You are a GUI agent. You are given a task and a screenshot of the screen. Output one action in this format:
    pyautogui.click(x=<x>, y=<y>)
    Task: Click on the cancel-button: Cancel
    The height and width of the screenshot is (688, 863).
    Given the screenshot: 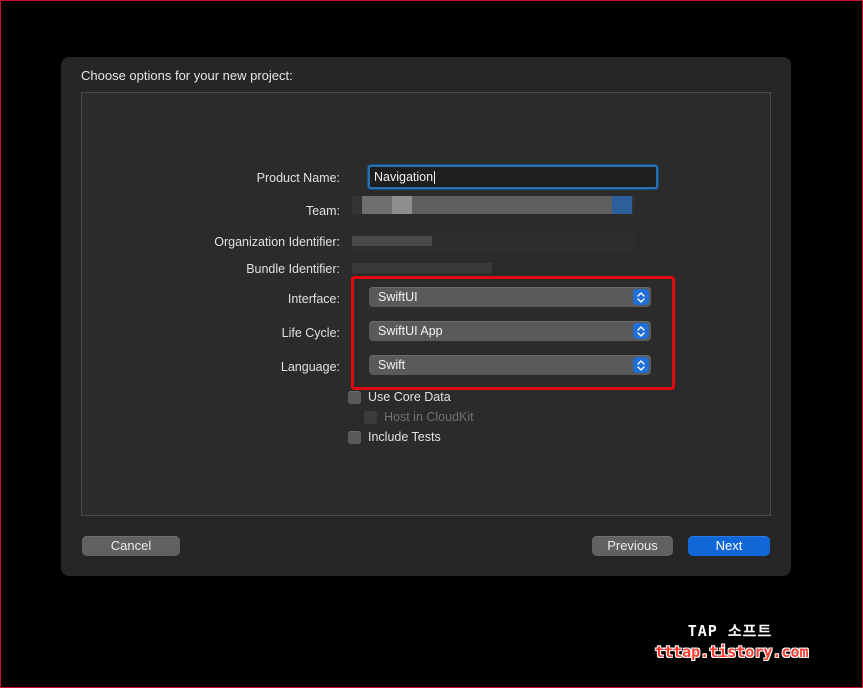 What is the action you would take?
    pyautogui.click(x=131, y=546)
    